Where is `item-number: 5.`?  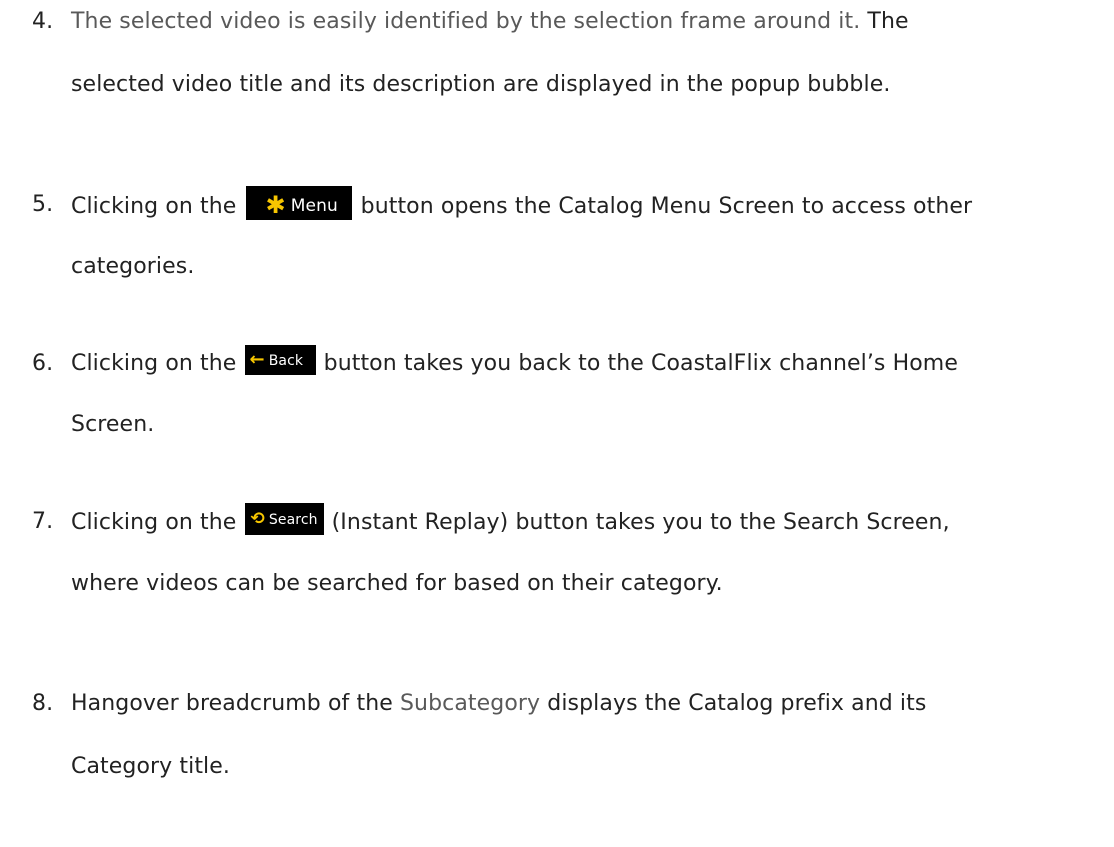
item-number: 5. is located at coordinates (43, 204).